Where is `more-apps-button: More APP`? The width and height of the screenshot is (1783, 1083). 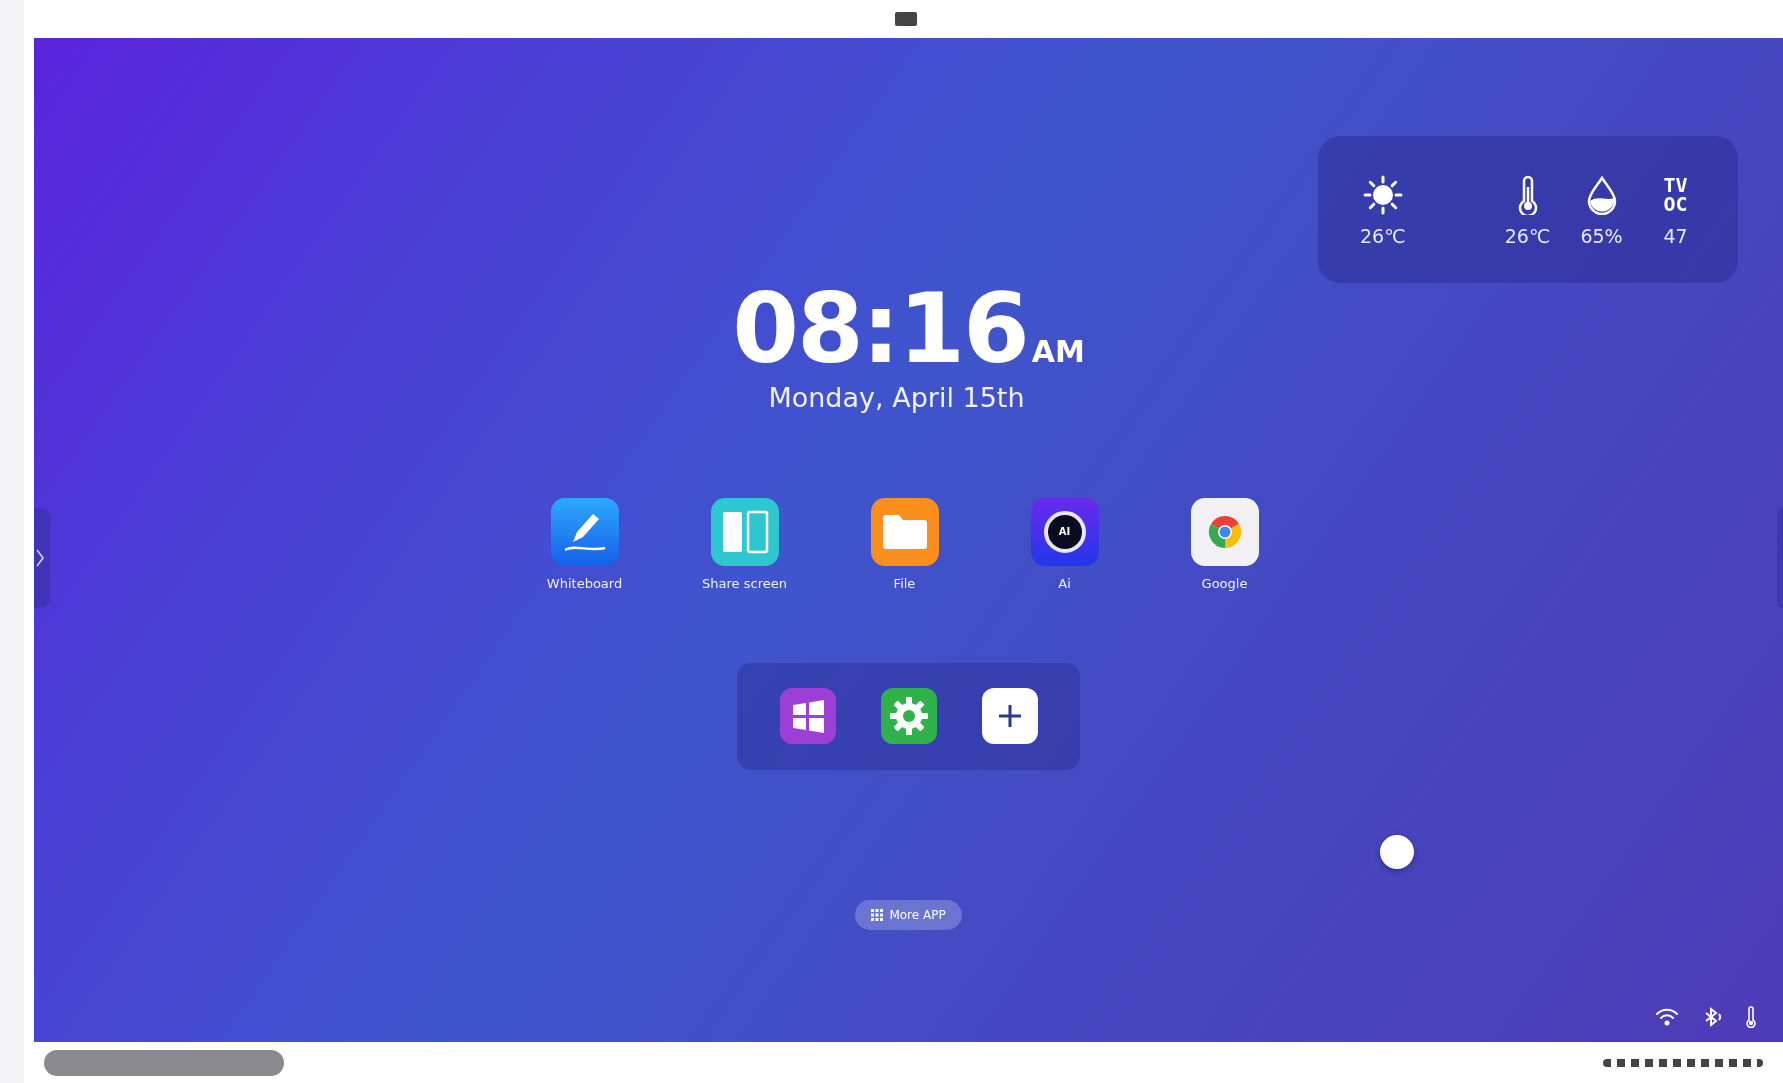
more-apps-button: More APP is located at coordinates (908, 914).